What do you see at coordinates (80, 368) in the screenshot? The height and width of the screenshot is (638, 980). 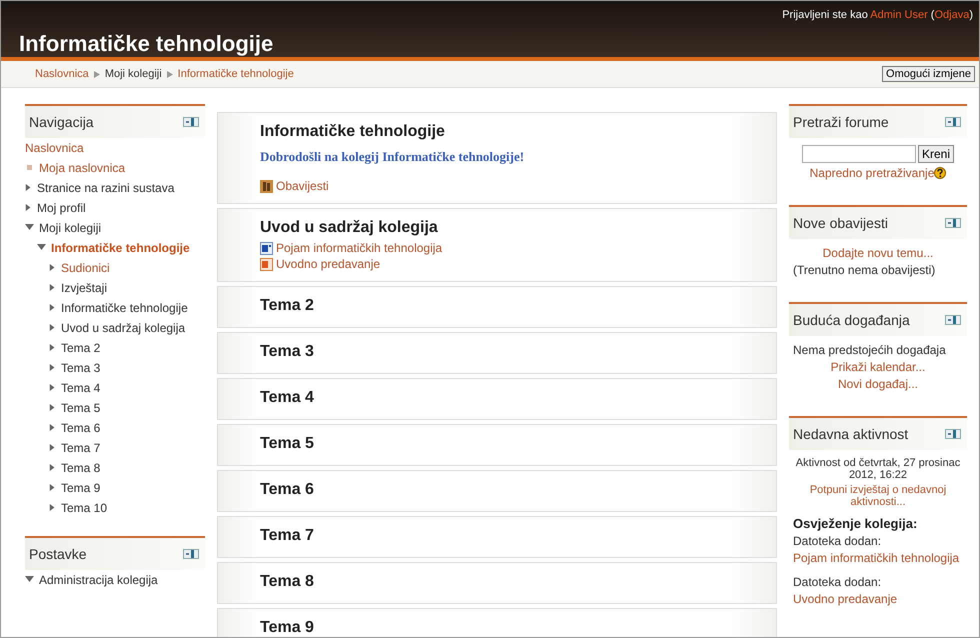 I see `nav-item: Tema 3` at bounding box center [80, 368].